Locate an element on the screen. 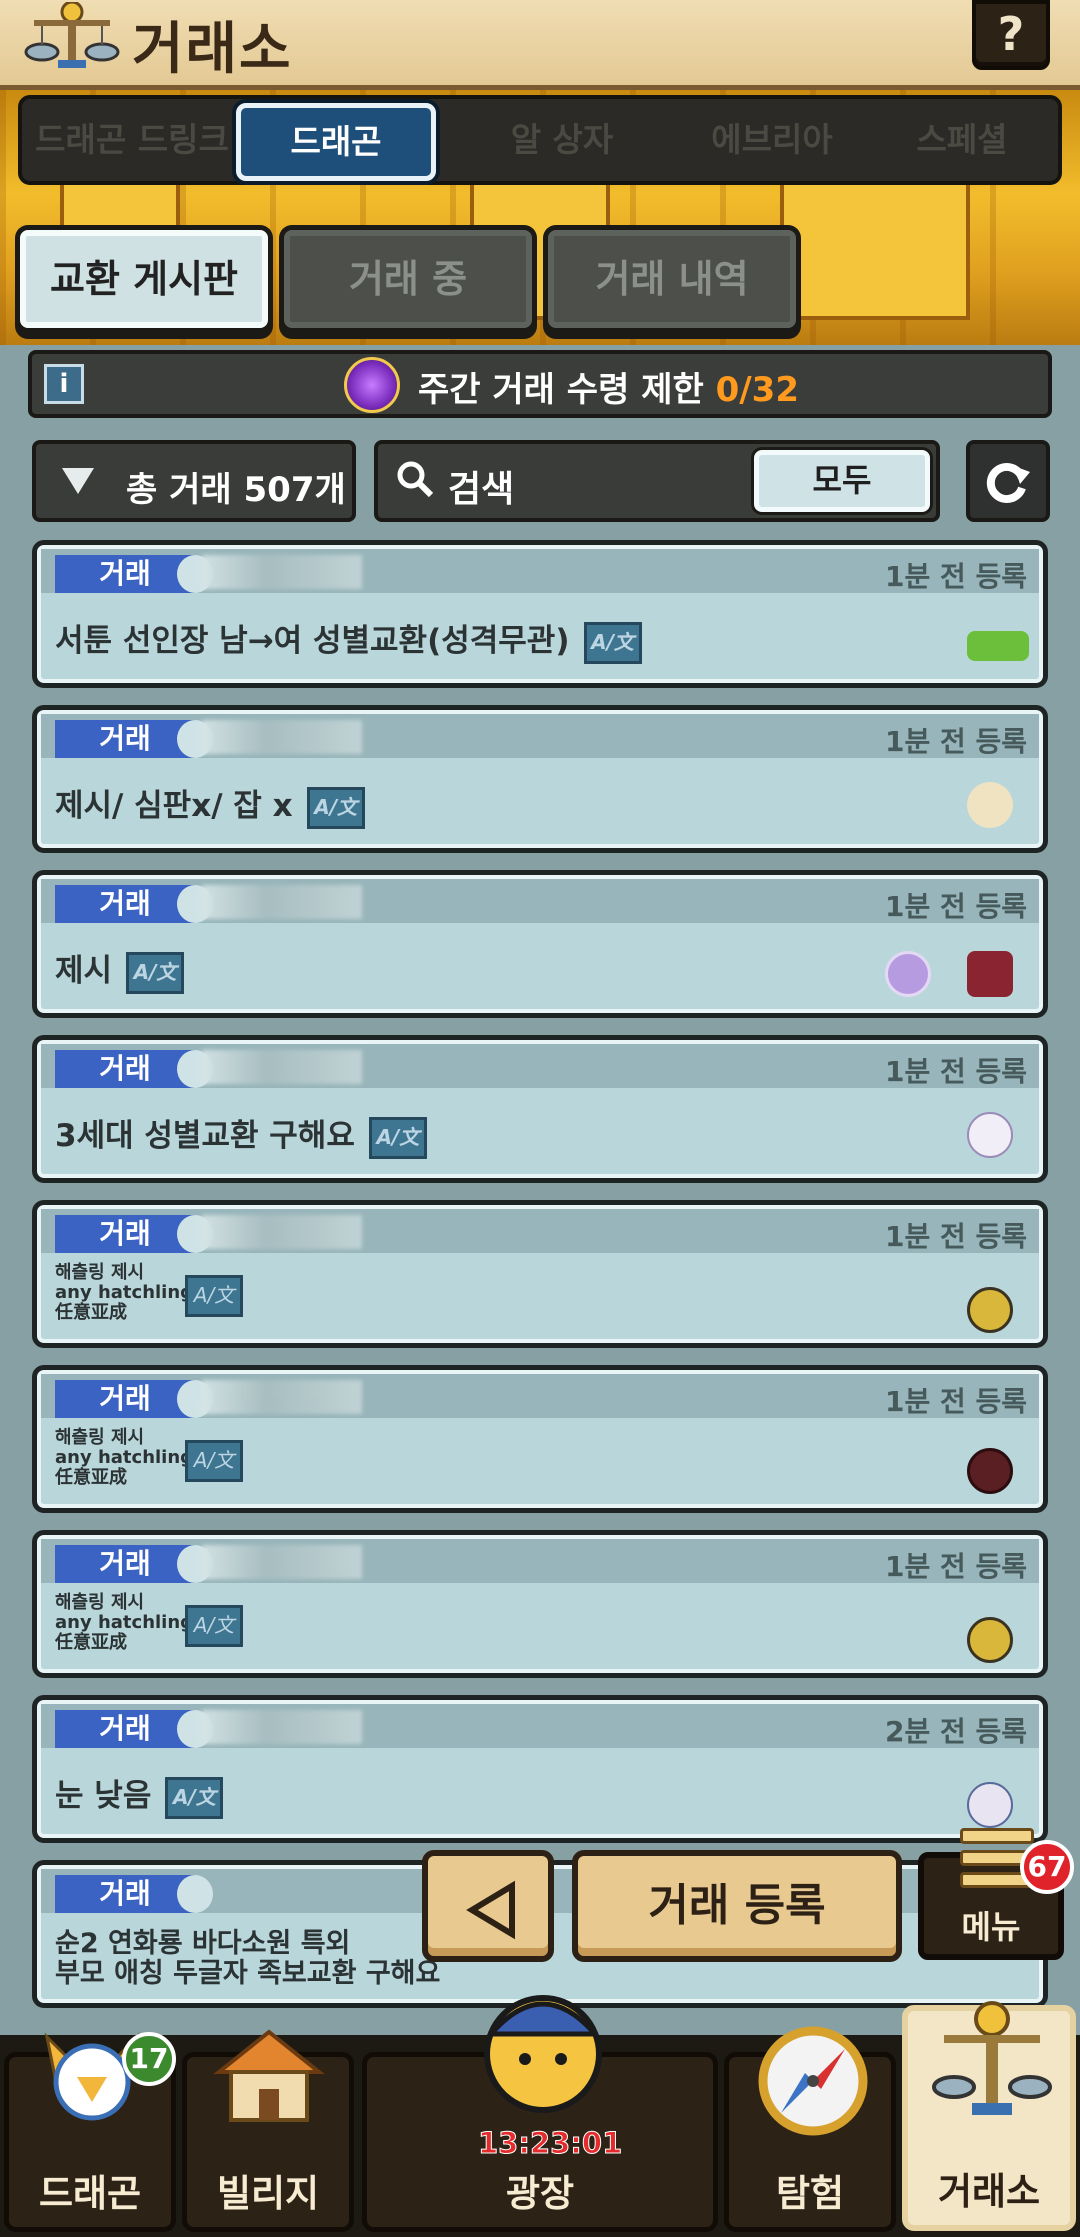 Image resolution: width=1080 pixels, height=2237 pixels. tab-special: 스페셜 is located at coordinates (962, 140).